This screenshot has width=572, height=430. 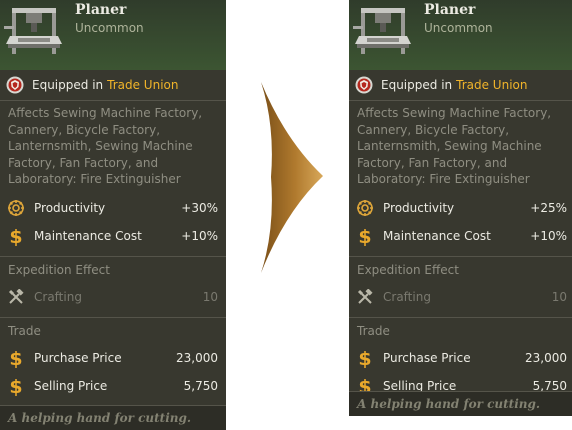 What do you see at coordinates (292, 177) in the screenshot?
I see `comparison-arrow-icon` at bounding box center [292, 177].